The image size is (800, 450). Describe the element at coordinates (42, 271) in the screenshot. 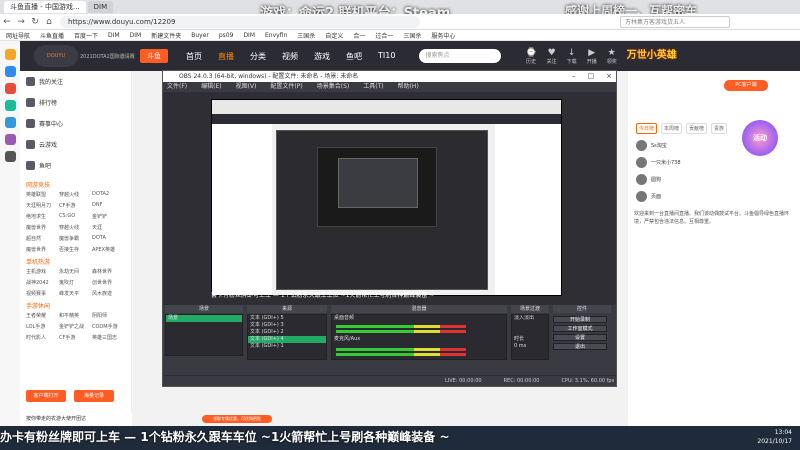

I see `category-link: 主机游戏` at that location.